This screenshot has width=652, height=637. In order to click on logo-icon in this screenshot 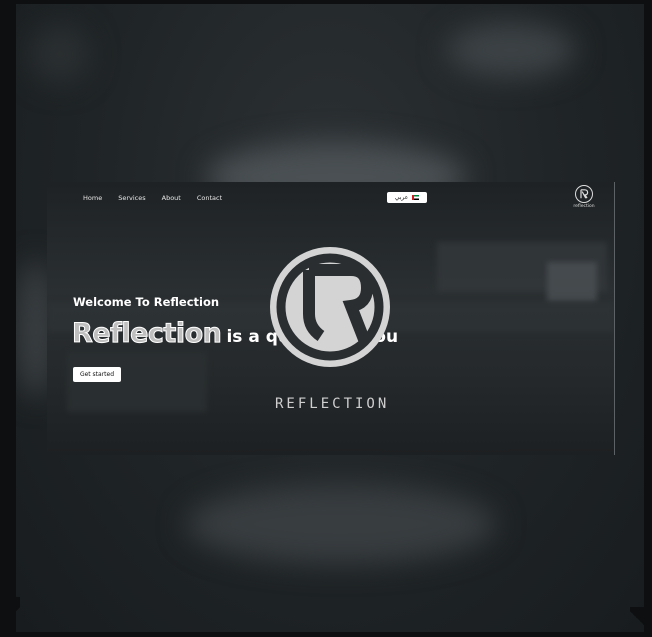, I will do `click(584, 194)`.